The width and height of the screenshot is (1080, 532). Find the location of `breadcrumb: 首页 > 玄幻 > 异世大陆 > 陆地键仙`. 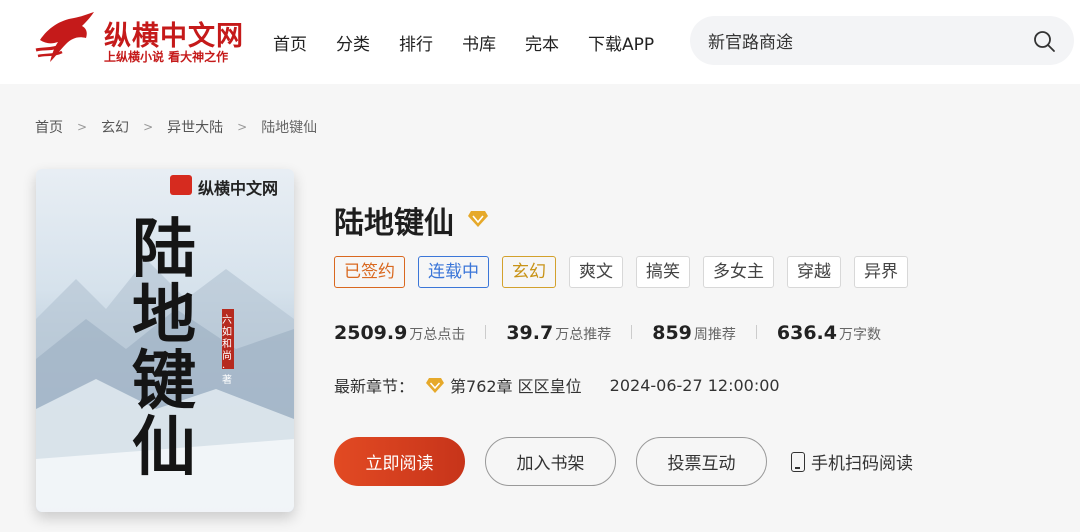

breadcrumb: 首页 > 玄幻 > 异世大陆 > 陆地键仙 is located at coordinates (176, 127).